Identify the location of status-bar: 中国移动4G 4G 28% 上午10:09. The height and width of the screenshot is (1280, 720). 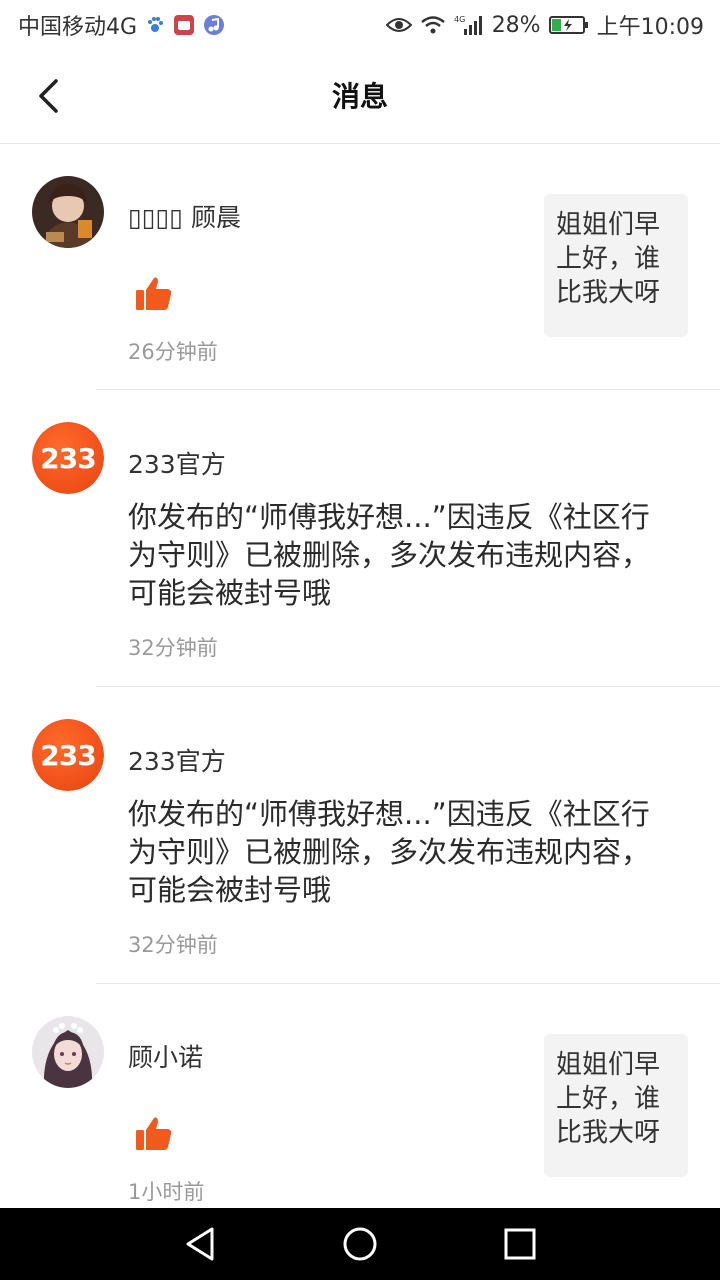
(360, 25).